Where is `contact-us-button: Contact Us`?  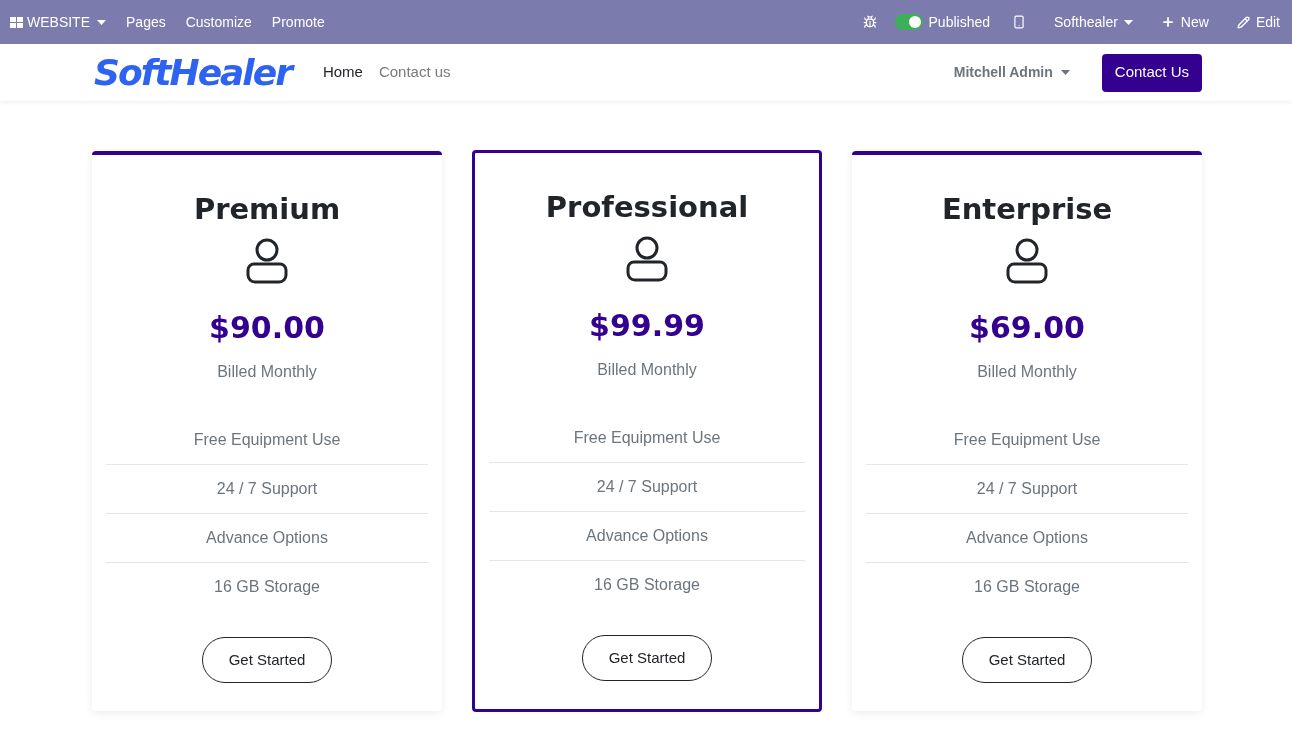 contact-us-button: Contact Us is located at coordinates (1151, 72).